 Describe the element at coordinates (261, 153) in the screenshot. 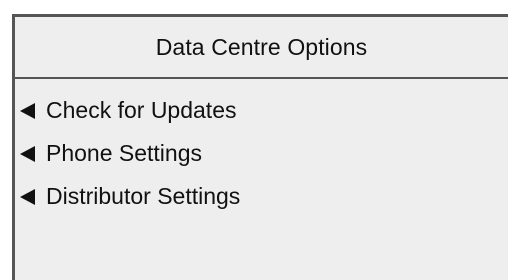

I see `menu-item-phone-settings: Phone Settings` at that location.